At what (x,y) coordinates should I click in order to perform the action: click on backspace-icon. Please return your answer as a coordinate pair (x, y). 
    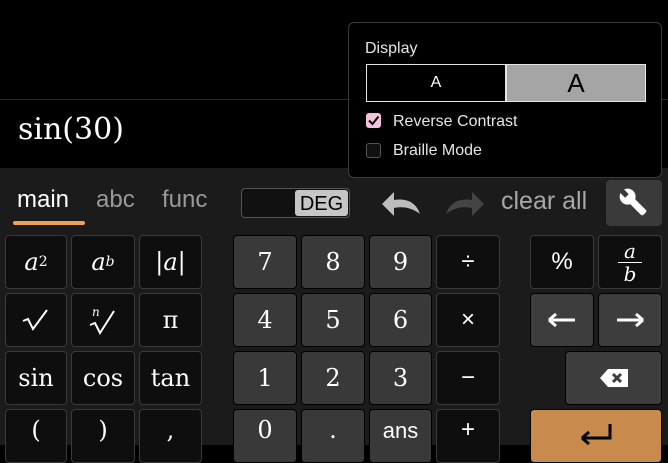
    Looking at the image, I should click on (613, 378).